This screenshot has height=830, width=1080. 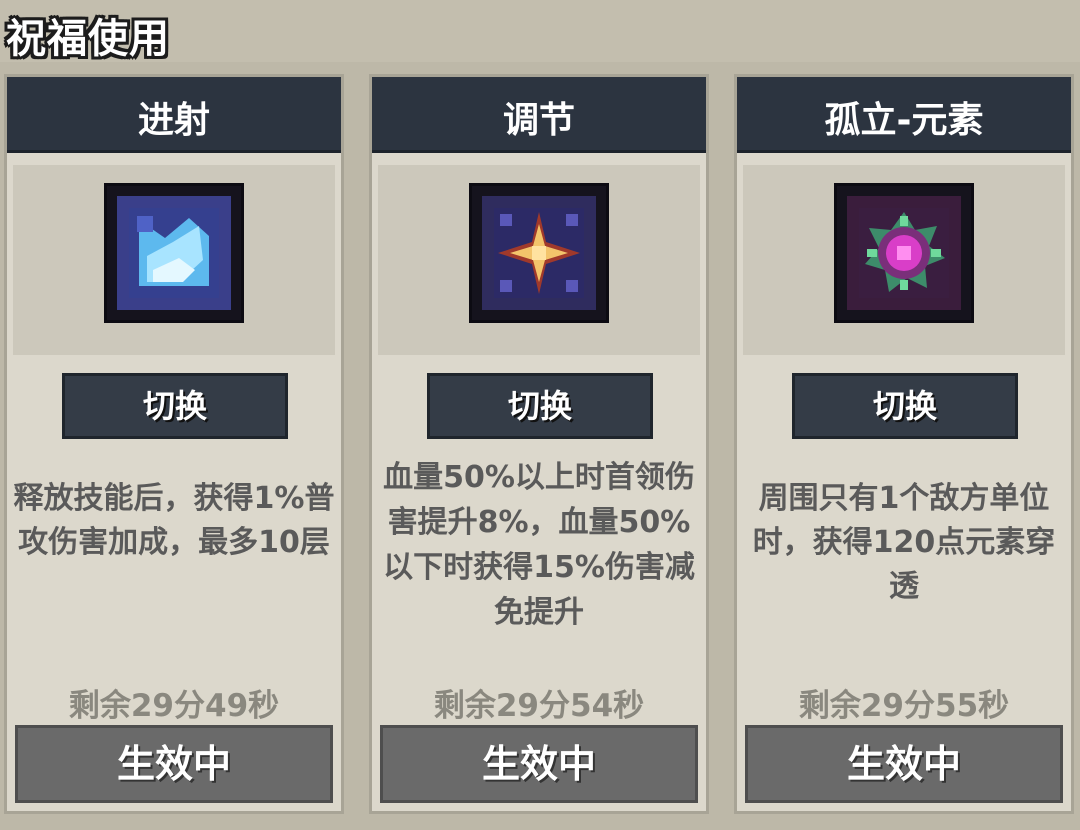 What do you see at coordinates (539, 253) in the screenshot?
I see `sun-star-icon` at bounding box center [539, 253].